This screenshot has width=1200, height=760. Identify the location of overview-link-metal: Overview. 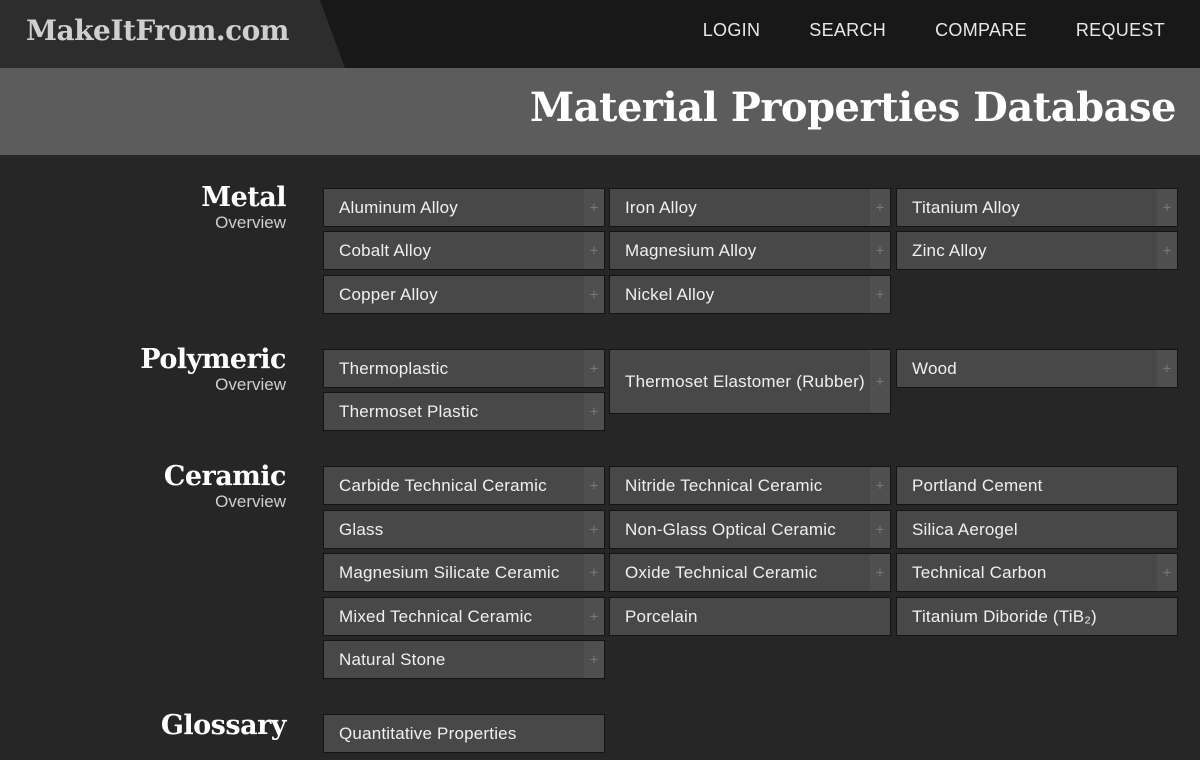
(143, 223).